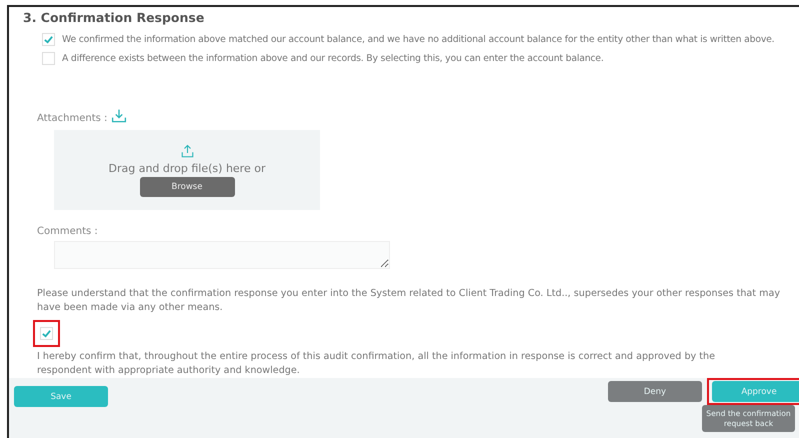 The image size is (799, 438). I want to click on browse-button: Browse, so click(187, 186).